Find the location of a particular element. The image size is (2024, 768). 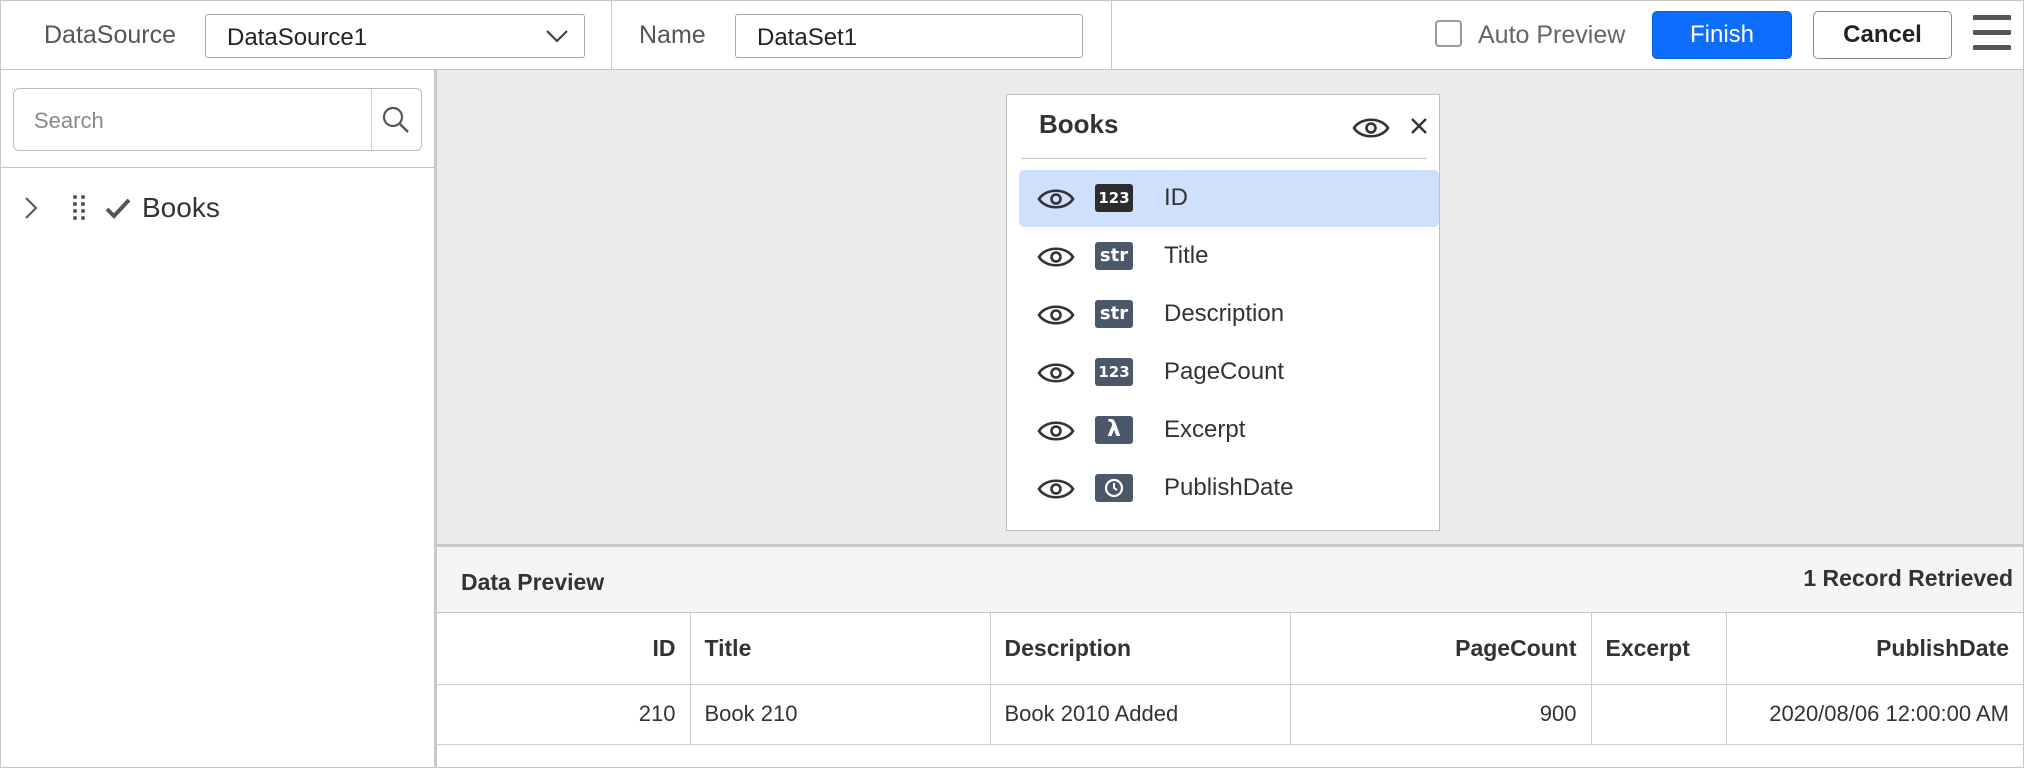

hamburger-menu-icon is located at coordinates (1992, 33).